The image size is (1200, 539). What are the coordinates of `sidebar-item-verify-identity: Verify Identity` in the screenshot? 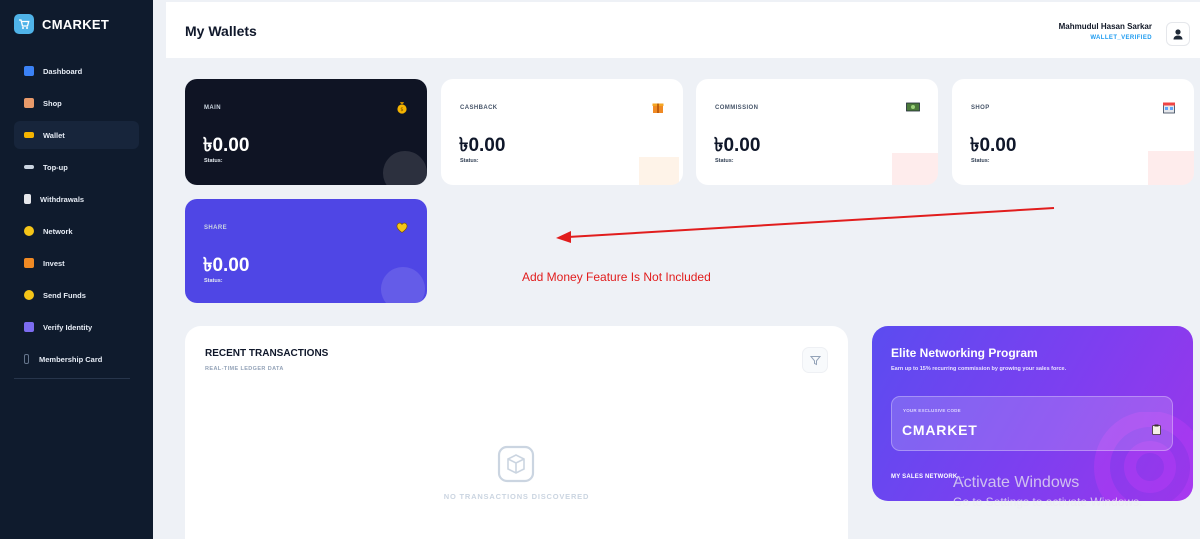 It's located at (76, 327).